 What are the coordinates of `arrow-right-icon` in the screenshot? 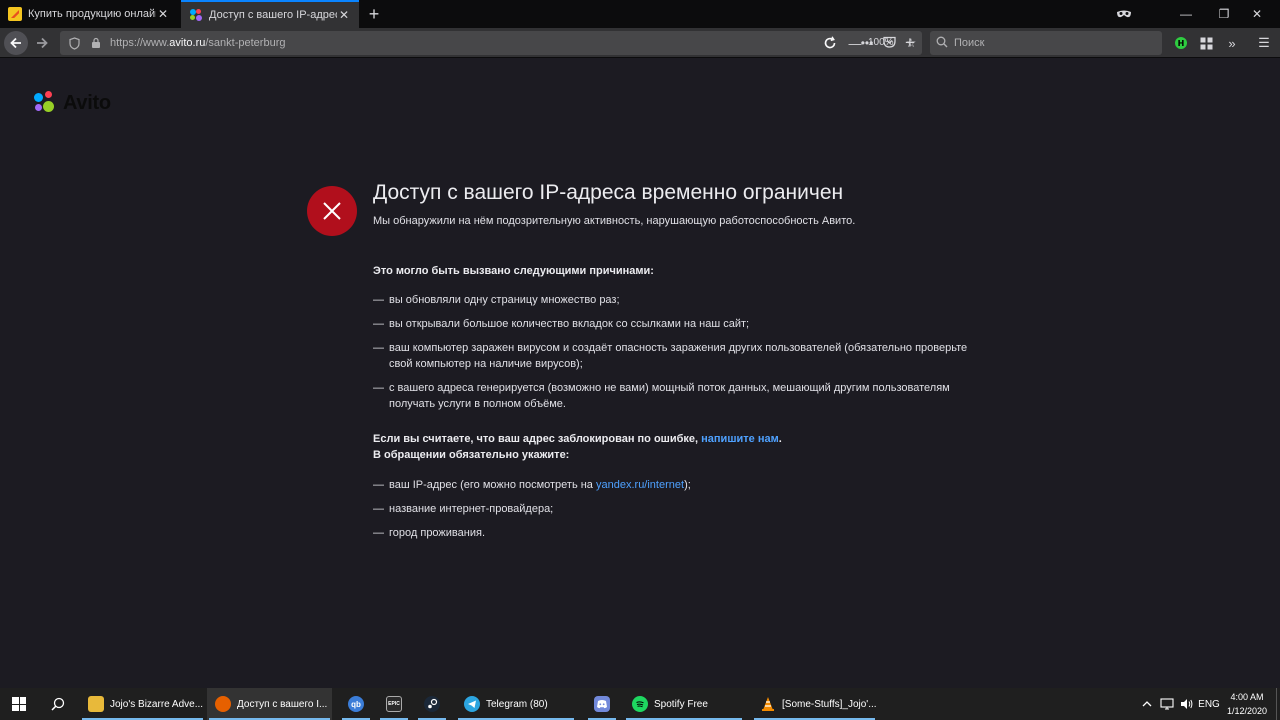 It's located at (42, 43).